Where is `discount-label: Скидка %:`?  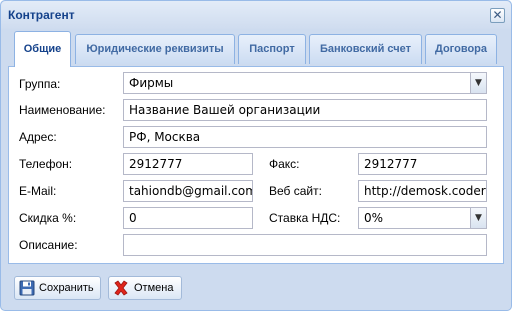
discount-label: Скидка %: is located at coordinates (48, 218).